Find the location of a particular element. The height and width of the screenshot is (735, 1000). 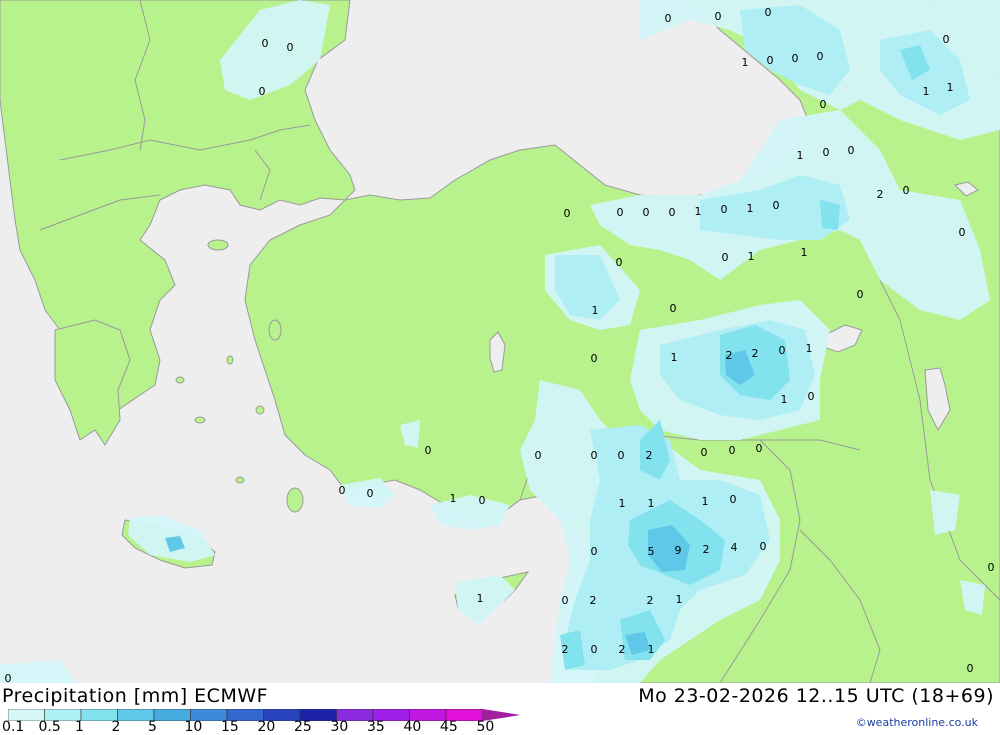

forecast-time: Mo 23-02-2026 12..15 UTC (18+69) is located at coordinates (816, 696).